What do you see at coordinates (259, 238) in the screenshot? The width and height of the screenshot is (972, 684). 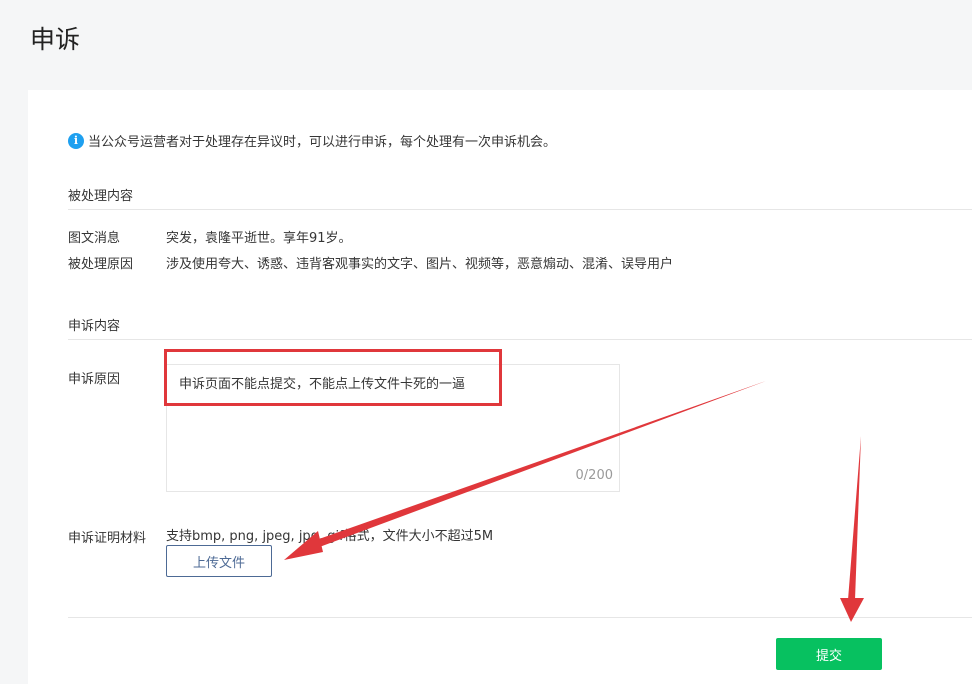 I see `article-value: 突发，袁隆平逝世。享年91岁。` at bounding box center [259, 238].